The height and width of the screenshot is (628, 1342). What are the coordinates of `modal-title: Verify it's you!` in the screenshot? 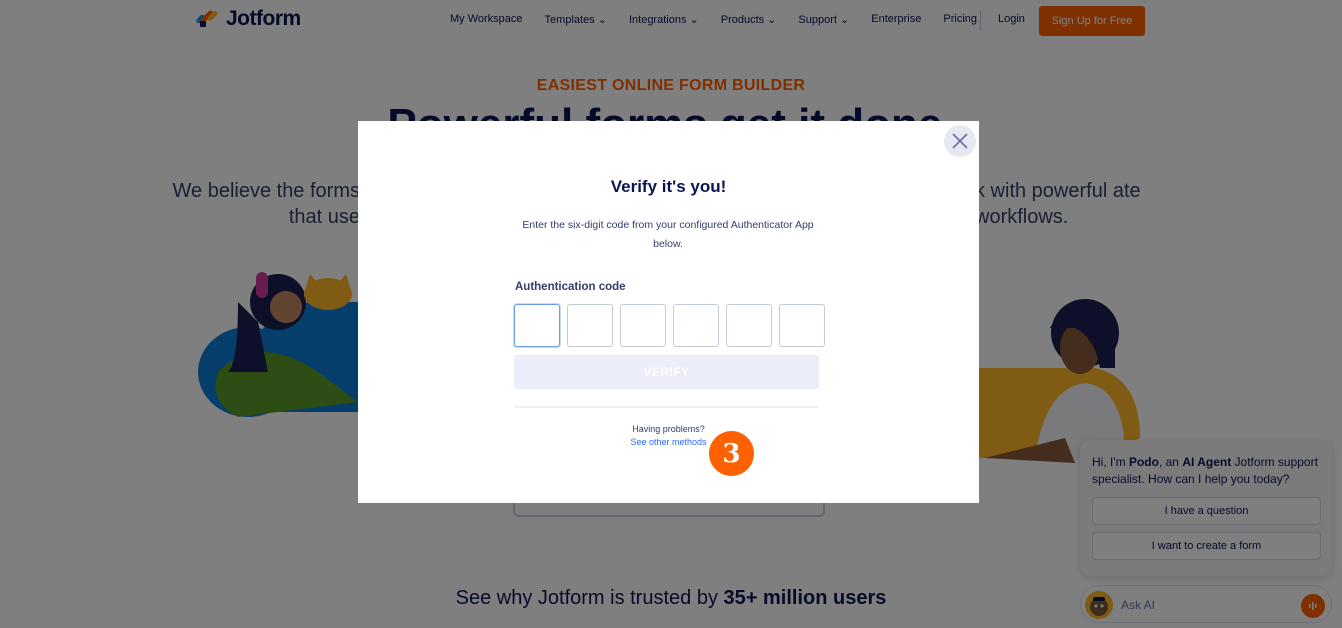 It's located at (668, 186).